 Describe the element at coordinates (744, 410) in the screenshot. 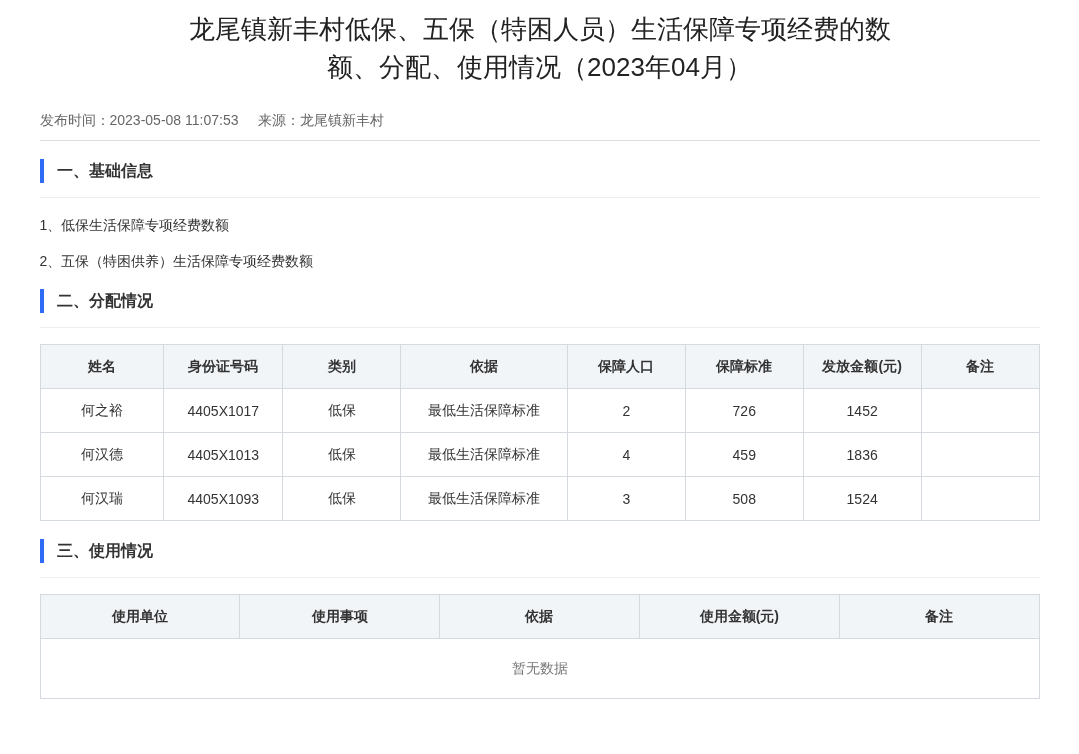

I see `table-cell: 726` at that location.